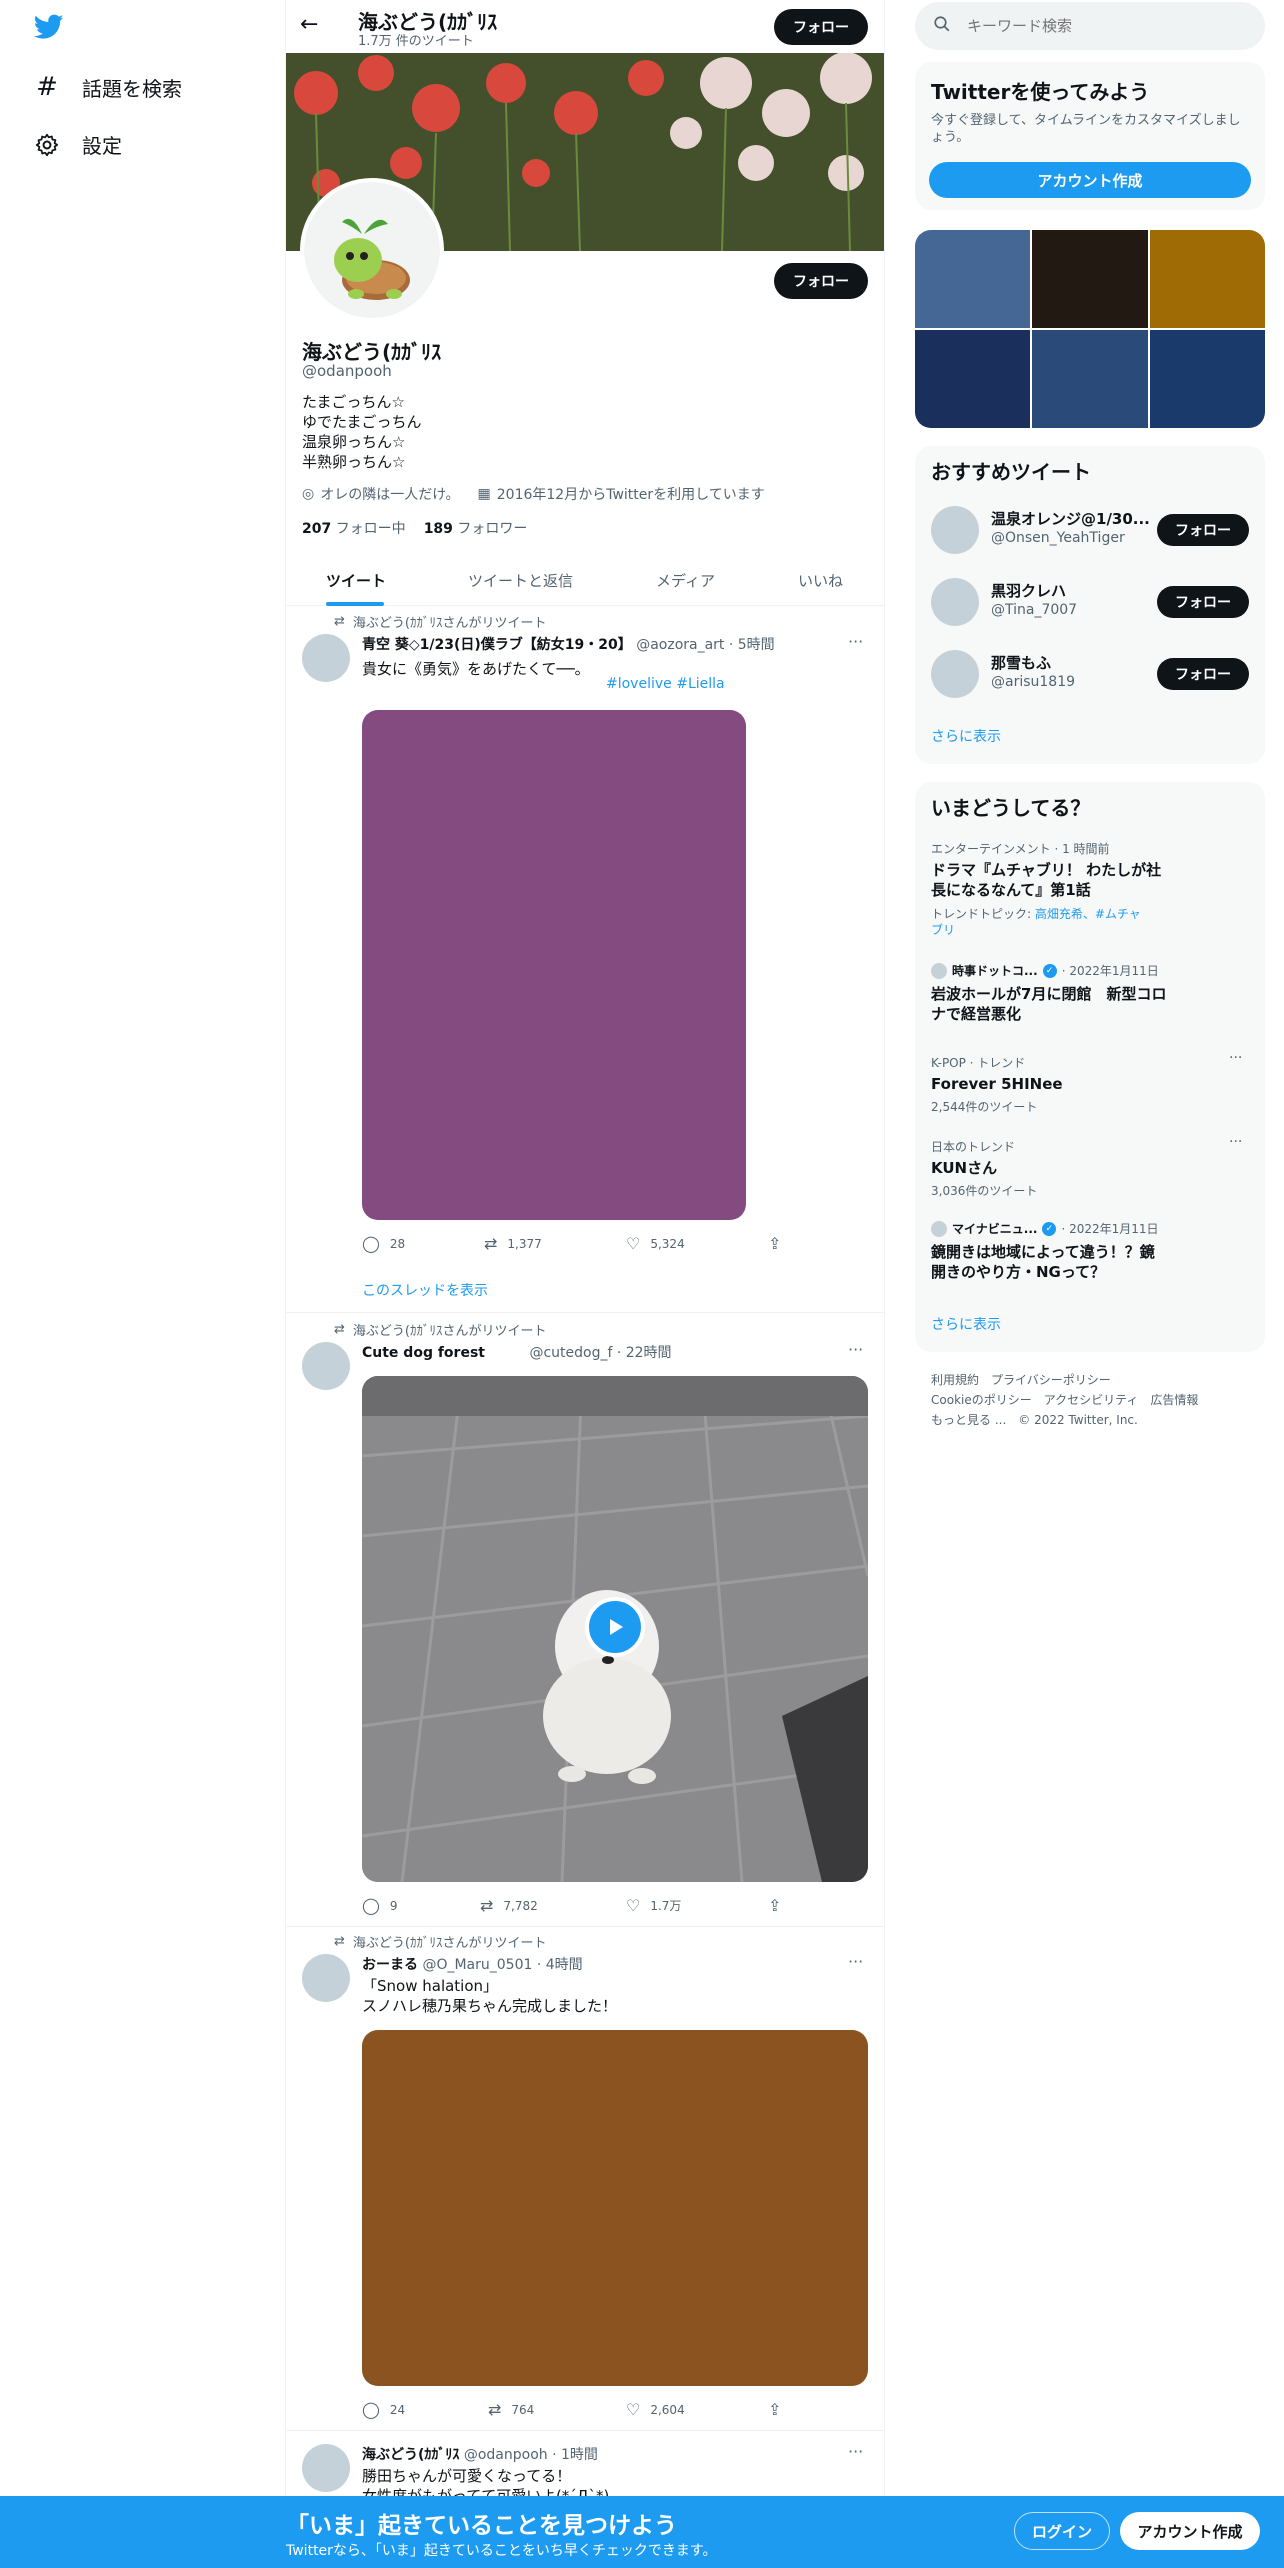  I want to click on tweet-hashtags: #lovelive #Liella, so click(665, 684).